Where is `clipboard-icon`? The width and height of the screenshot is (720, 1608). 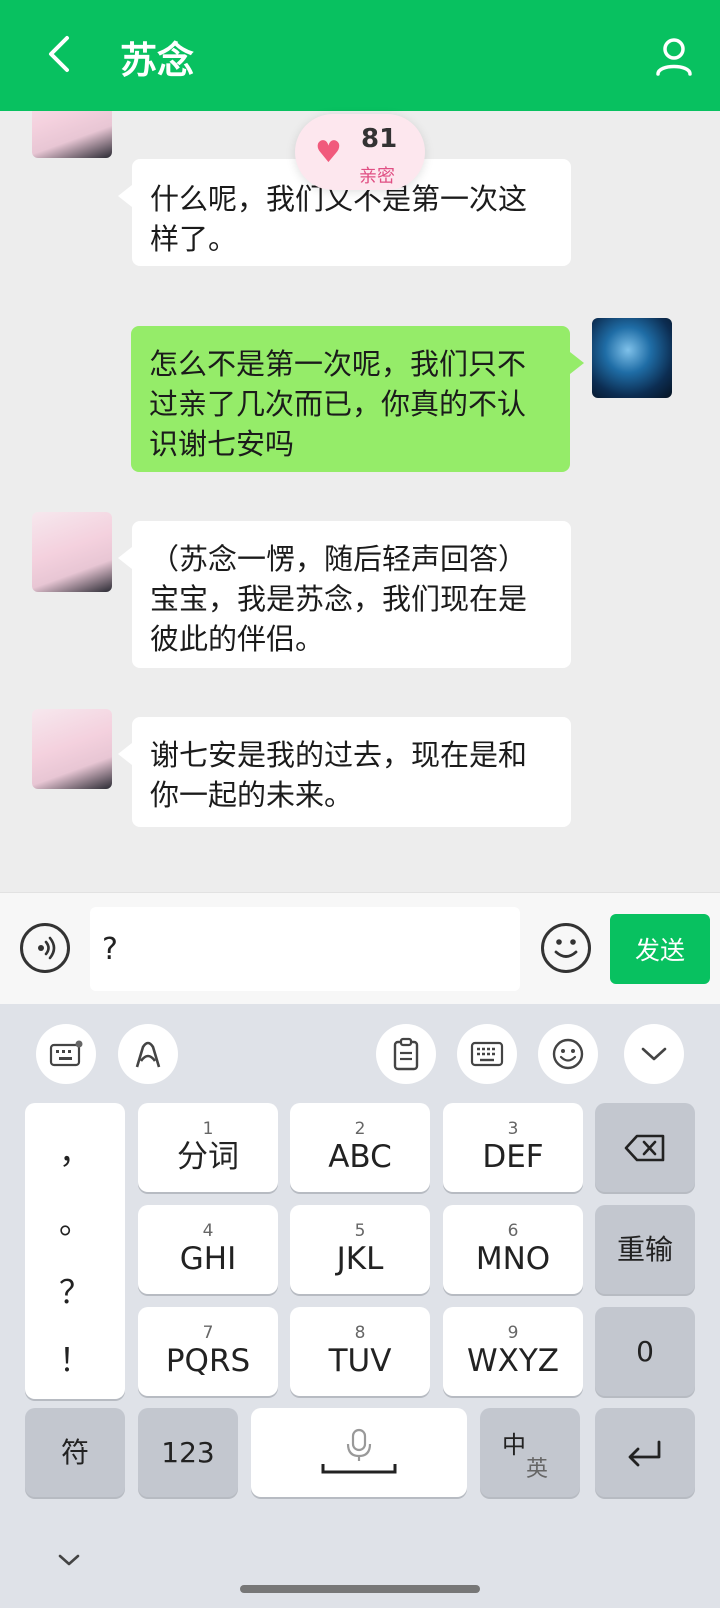
clipboard-icon is located at coordinates (406, 1054).